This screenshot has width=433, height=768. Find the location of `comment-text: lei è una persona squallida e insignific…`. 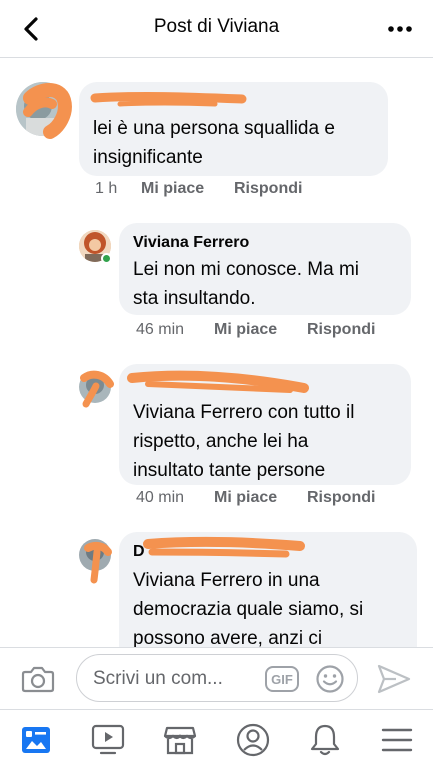

comment-text: lei è una persona squallida e insignific… is located at coordinates (214, 143).